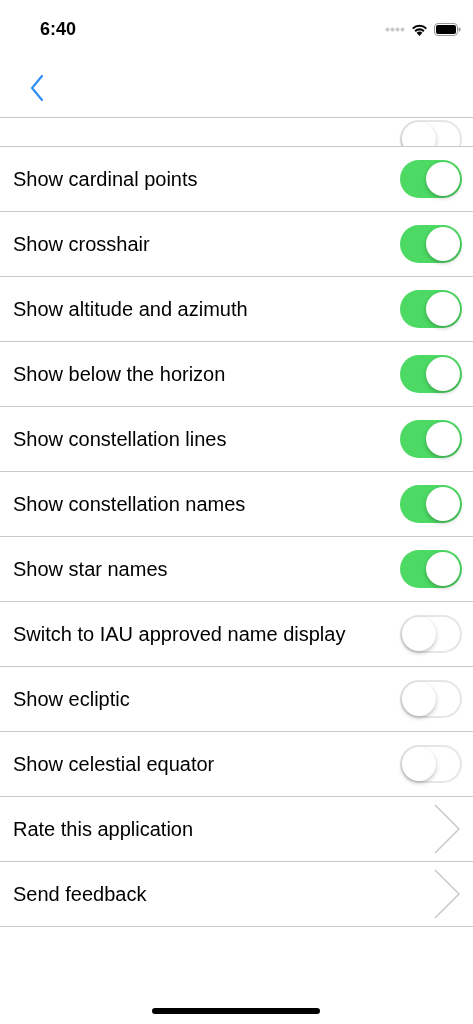  What do you see at coordinates (71, 699) in the screenshot?
I see `setting-label: Show ecliptic` at bounding box center [71, 699].